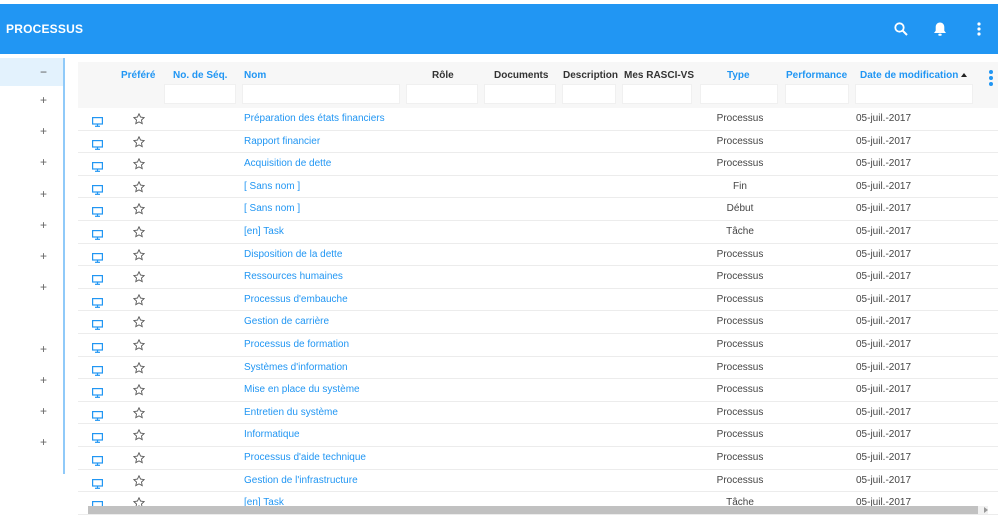  Describe the element at coordinates (914, 94) in the screenshot. I see `filter-input-date` at that location.